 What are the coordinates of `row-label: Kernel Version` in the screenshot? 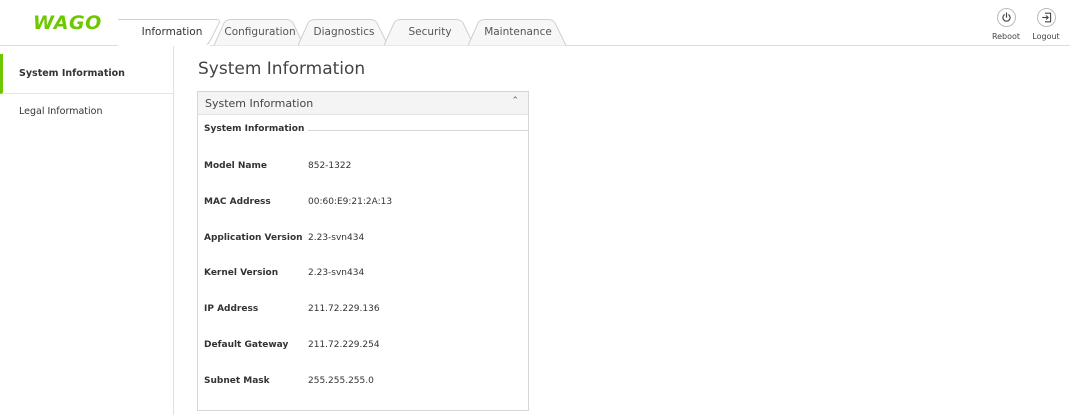 It's located at (241, 273).